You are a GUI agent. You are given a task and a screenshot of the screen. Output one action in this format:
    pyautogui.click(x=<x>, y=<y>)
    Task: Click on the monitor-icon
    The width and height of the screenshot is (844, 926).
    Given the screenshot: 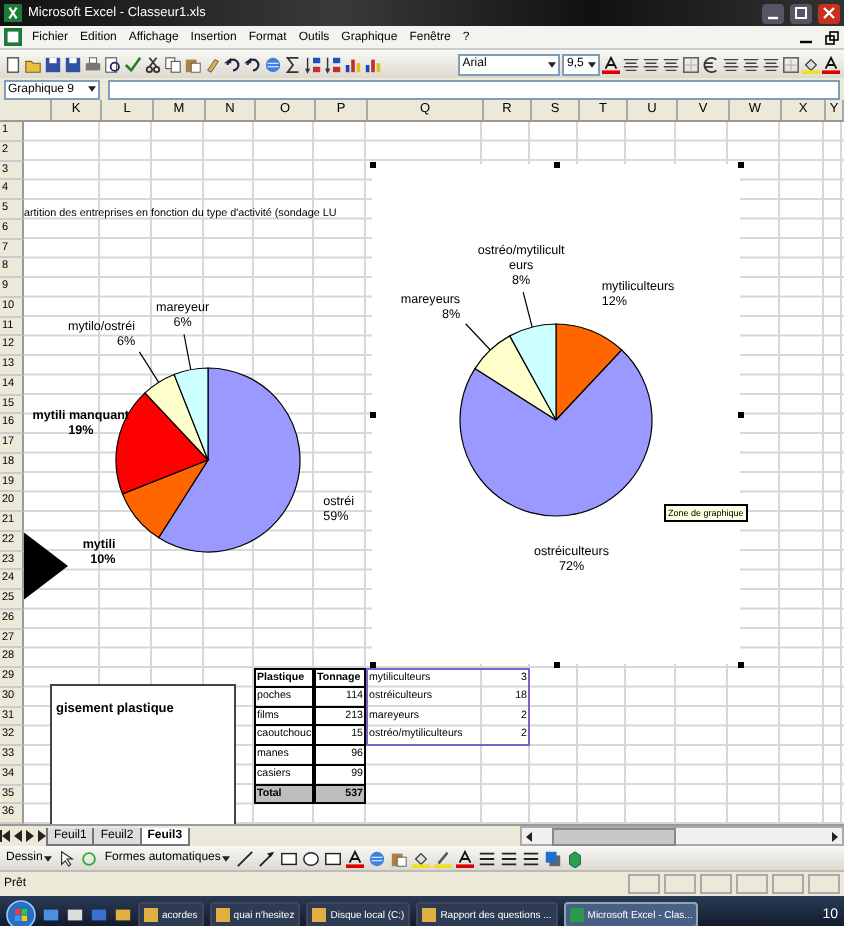 What is the action you would take?
    pyautogui.click(x=99, y=915)
    